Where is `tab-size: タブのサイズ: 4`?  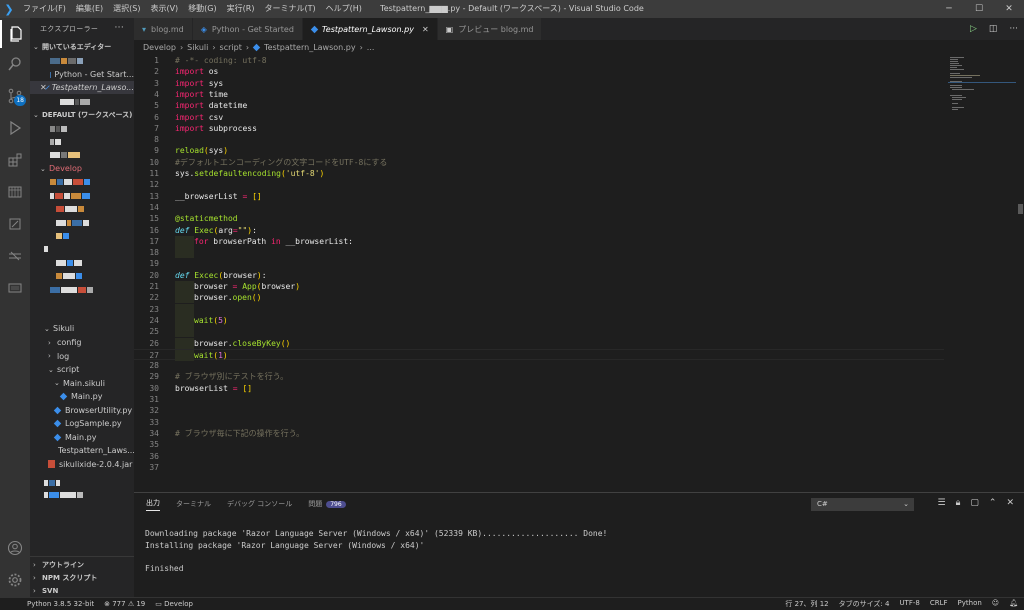 tab-size: タブのサイズ: 4 is located at coordinates (864, 604).